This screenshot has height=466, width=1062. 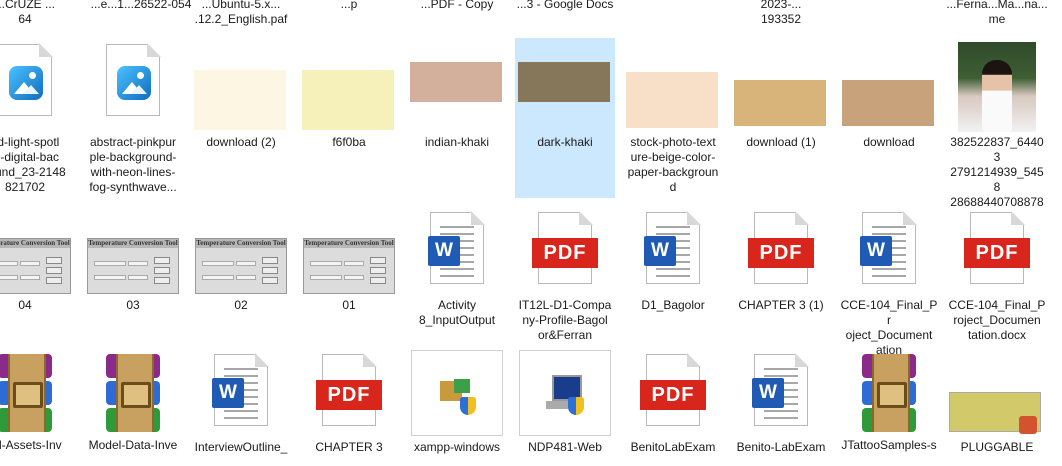 What do you see at coordinates (997, 447) in the screenshot?
I see `file-name: PLUGGABLE` at bounding box center [997, 447].